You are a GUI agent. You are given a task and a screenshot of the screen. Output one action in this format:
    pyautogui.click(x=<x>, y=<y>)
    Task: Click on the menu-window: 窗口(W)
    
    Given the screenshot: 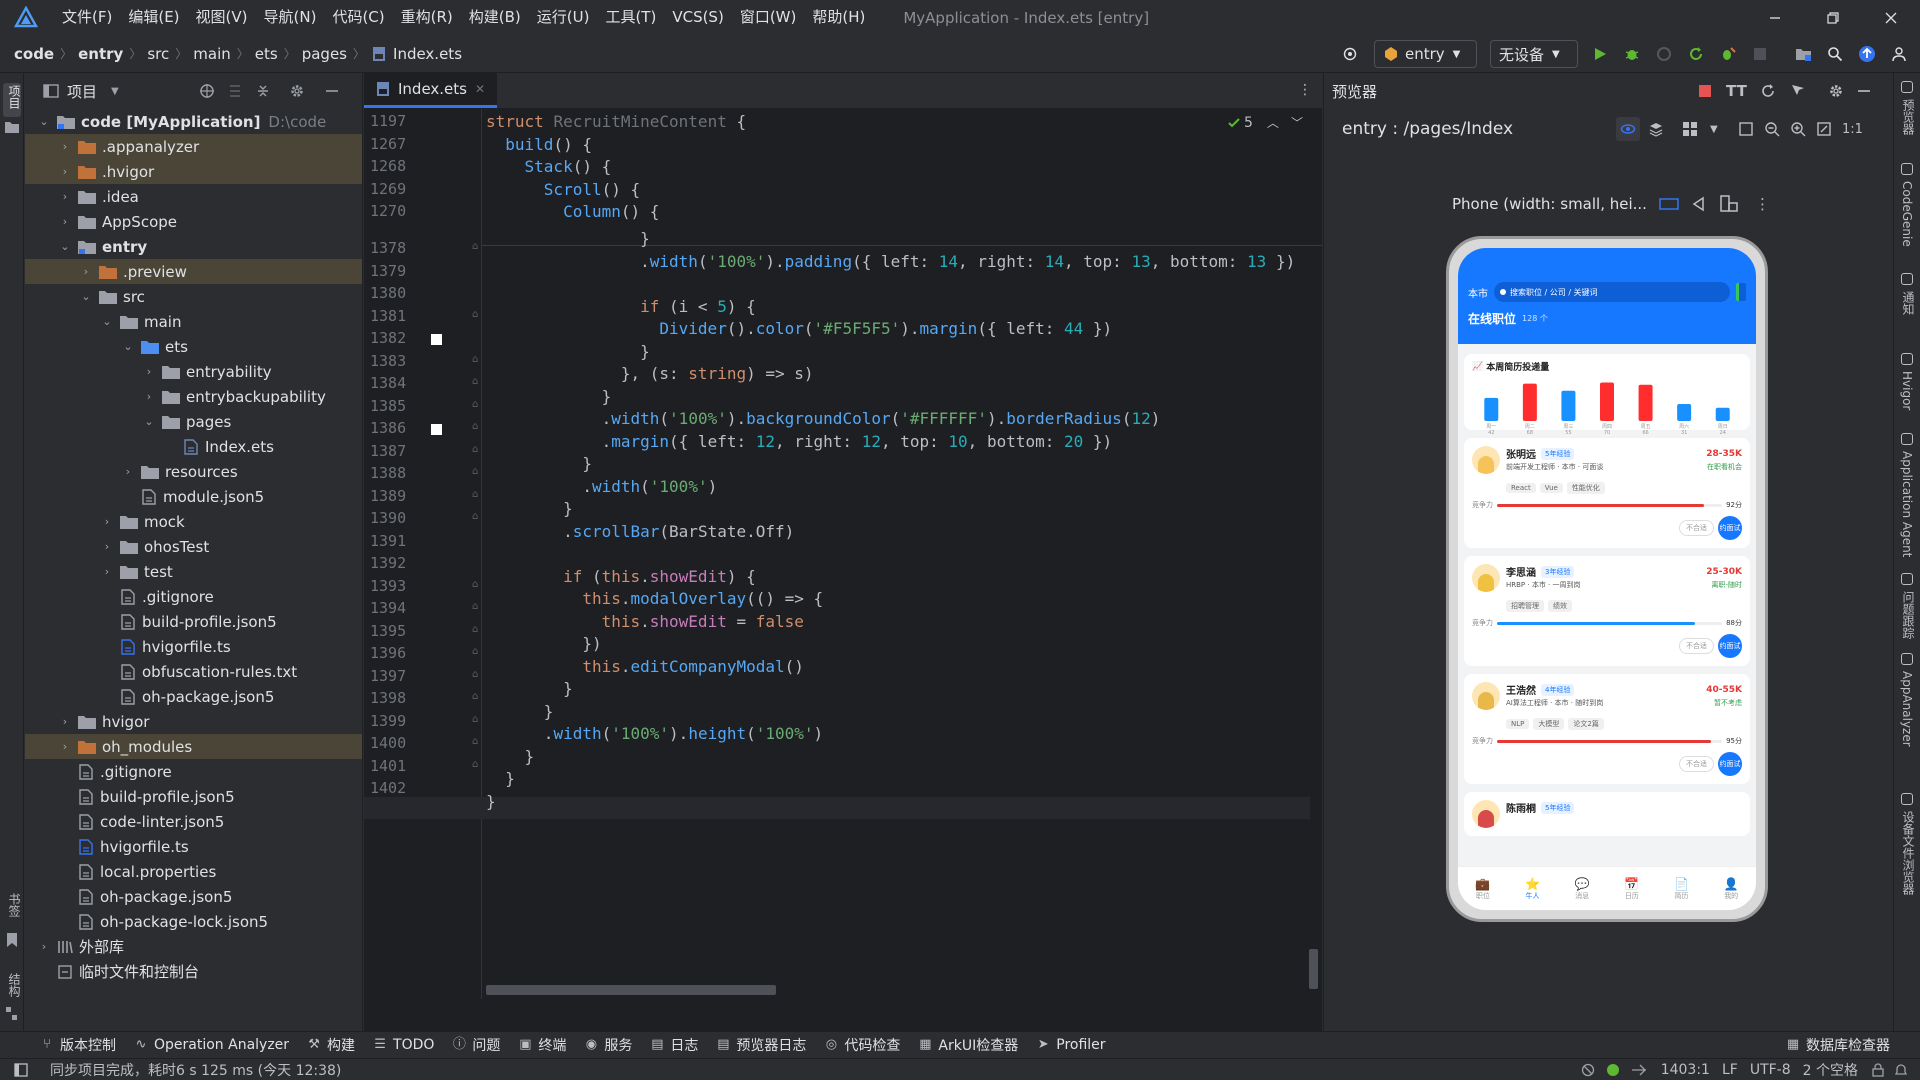 What is the action you would take?
    pyautogui.click(x=768, y=17)
    